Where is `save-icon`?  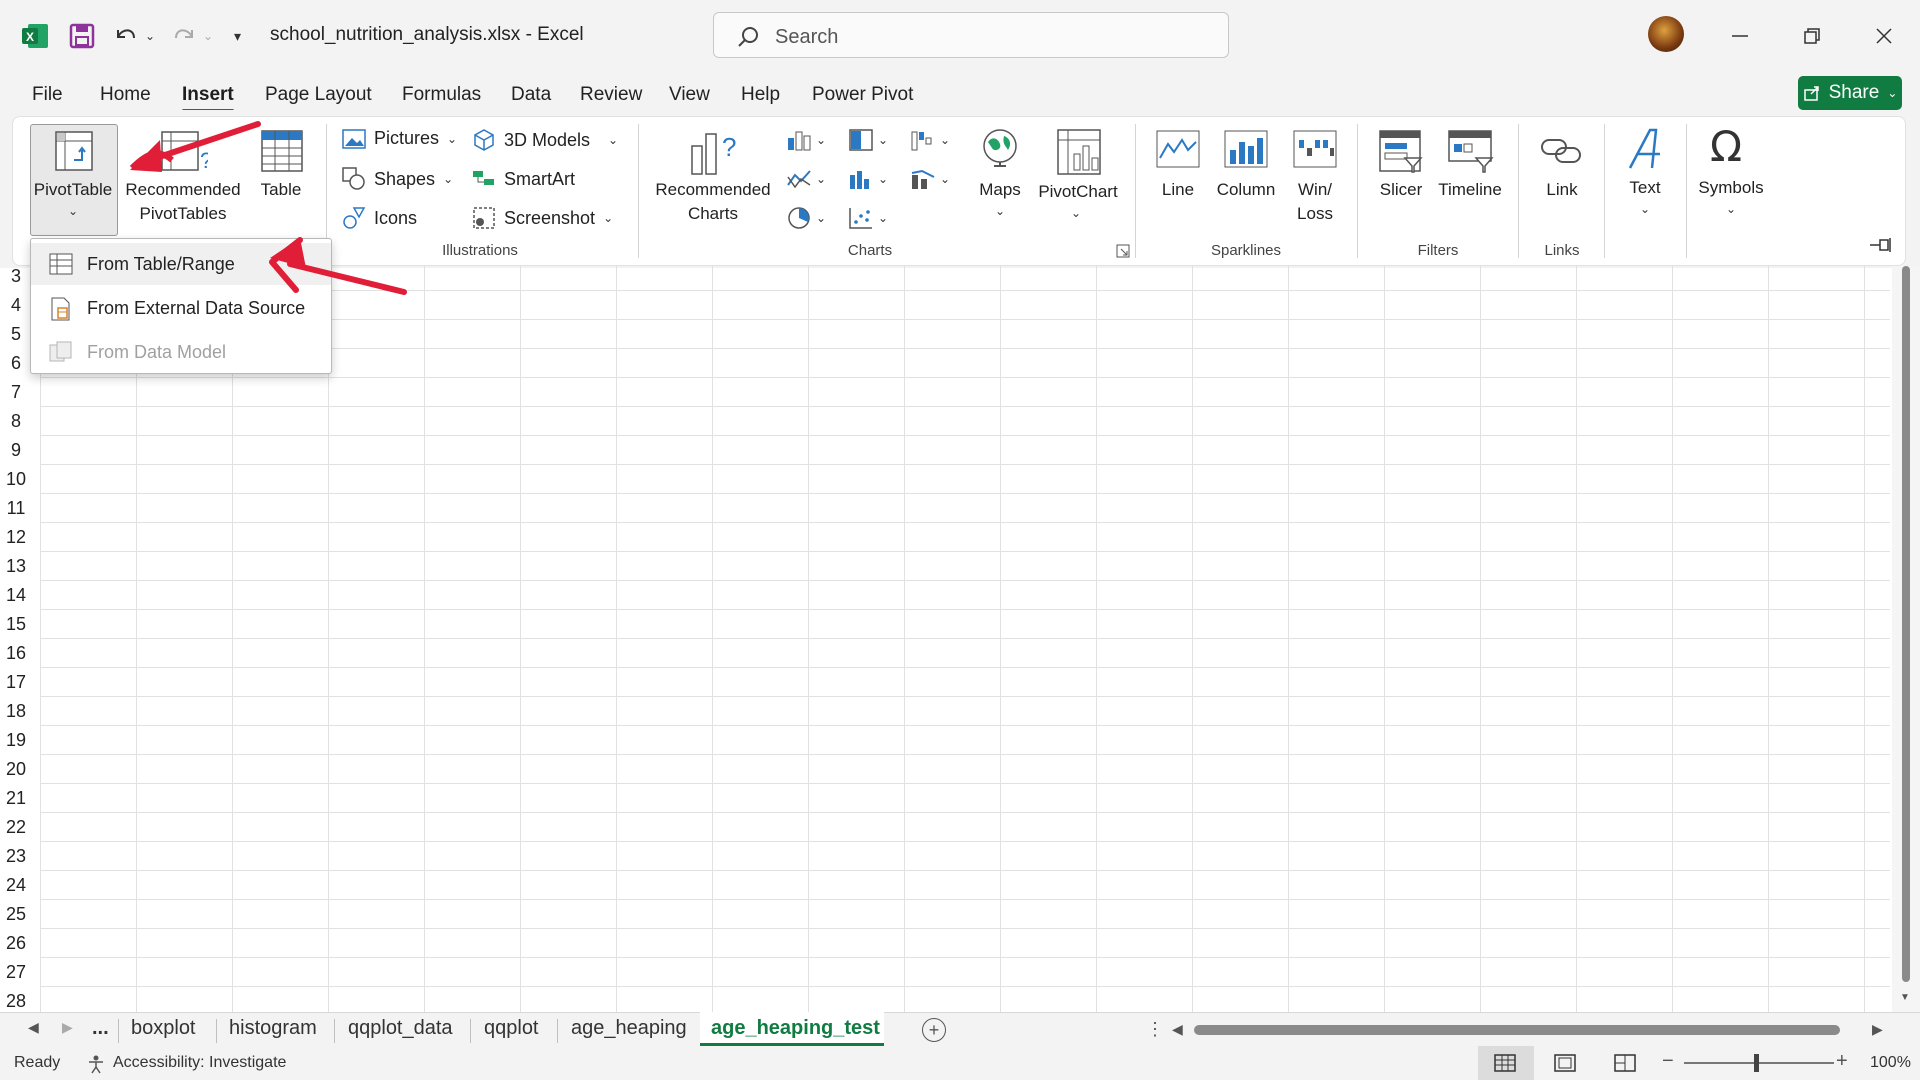 save-icon is located at coordinates (82, 36).